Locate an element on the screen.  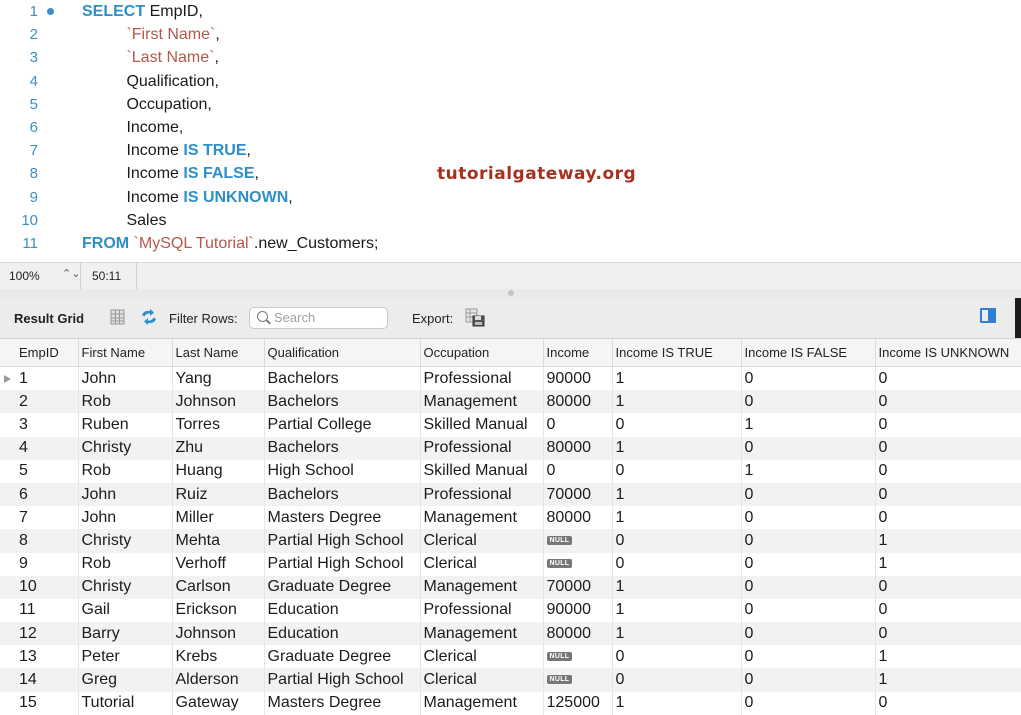
table-cell: Greg is located at coordinates (125, 680).